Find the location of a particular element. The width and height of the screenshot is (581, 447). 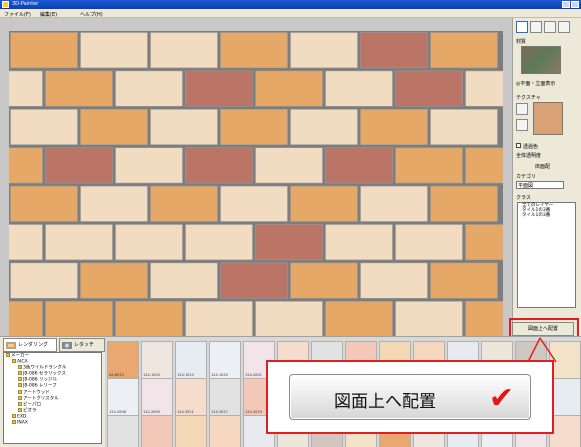

material-swatch: 124-1000 is located at coordinates (157, 360).